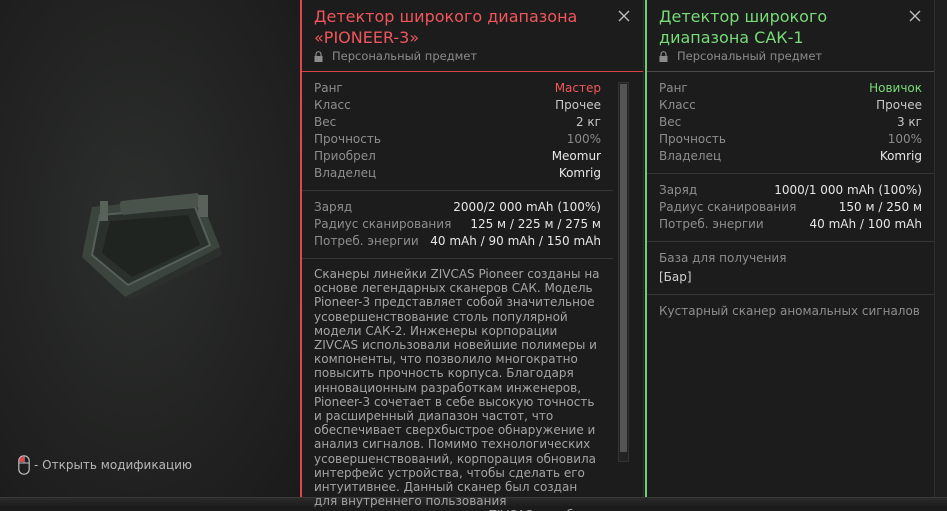 Image resolution: width=947 pixels, height=511 pixels. Describe the element at coordinates (576, 156) in the screenshot. I see `stat-value: Meomur` at that location.